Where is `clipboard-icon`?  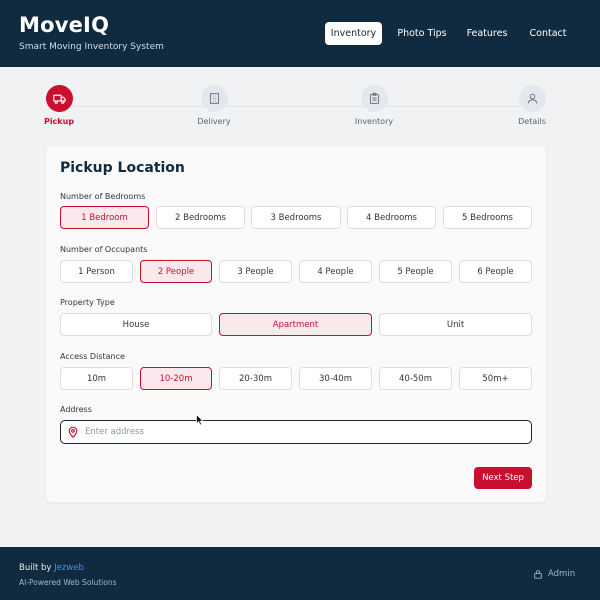
clipboard-icon is located at coordinates (374, 98).